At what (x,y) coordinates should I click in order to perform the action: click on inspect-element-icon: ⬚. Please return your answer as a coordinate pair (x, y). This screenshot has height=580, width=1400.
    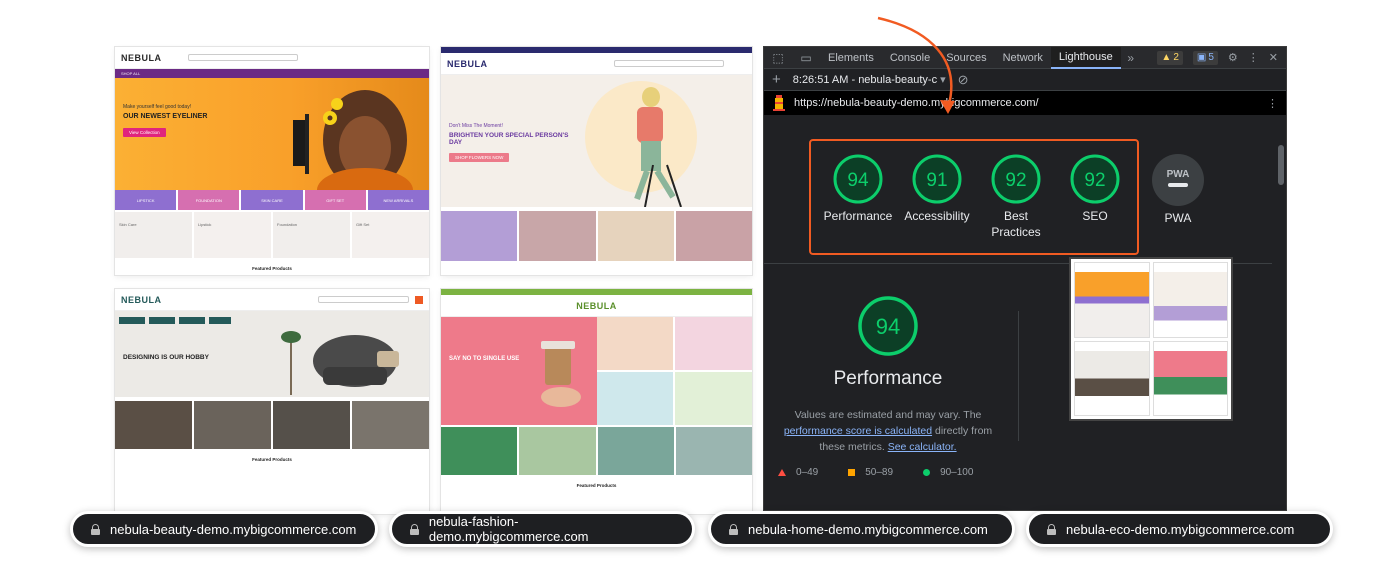
    Looking at the image, I should click on (778, 58).